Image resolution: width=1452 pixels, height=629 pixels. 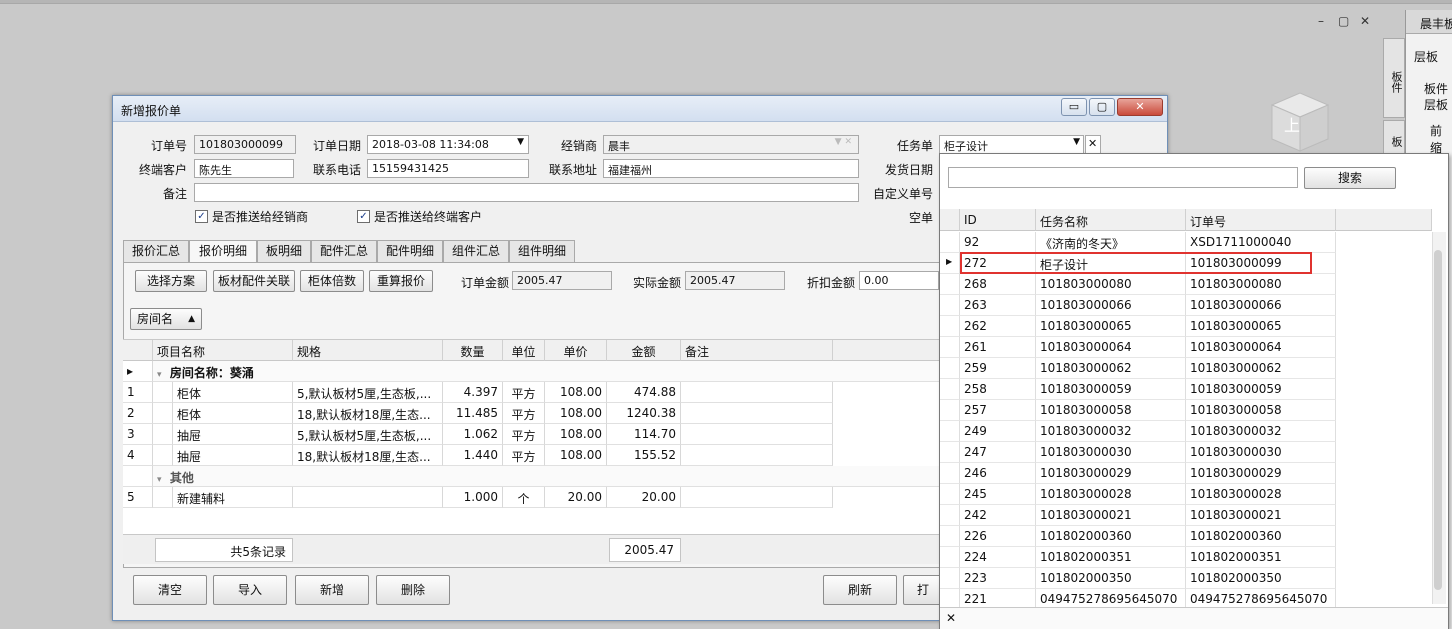 I want to click on popup-cell-task-name: 101803000032, so click(x=1111, y=431).